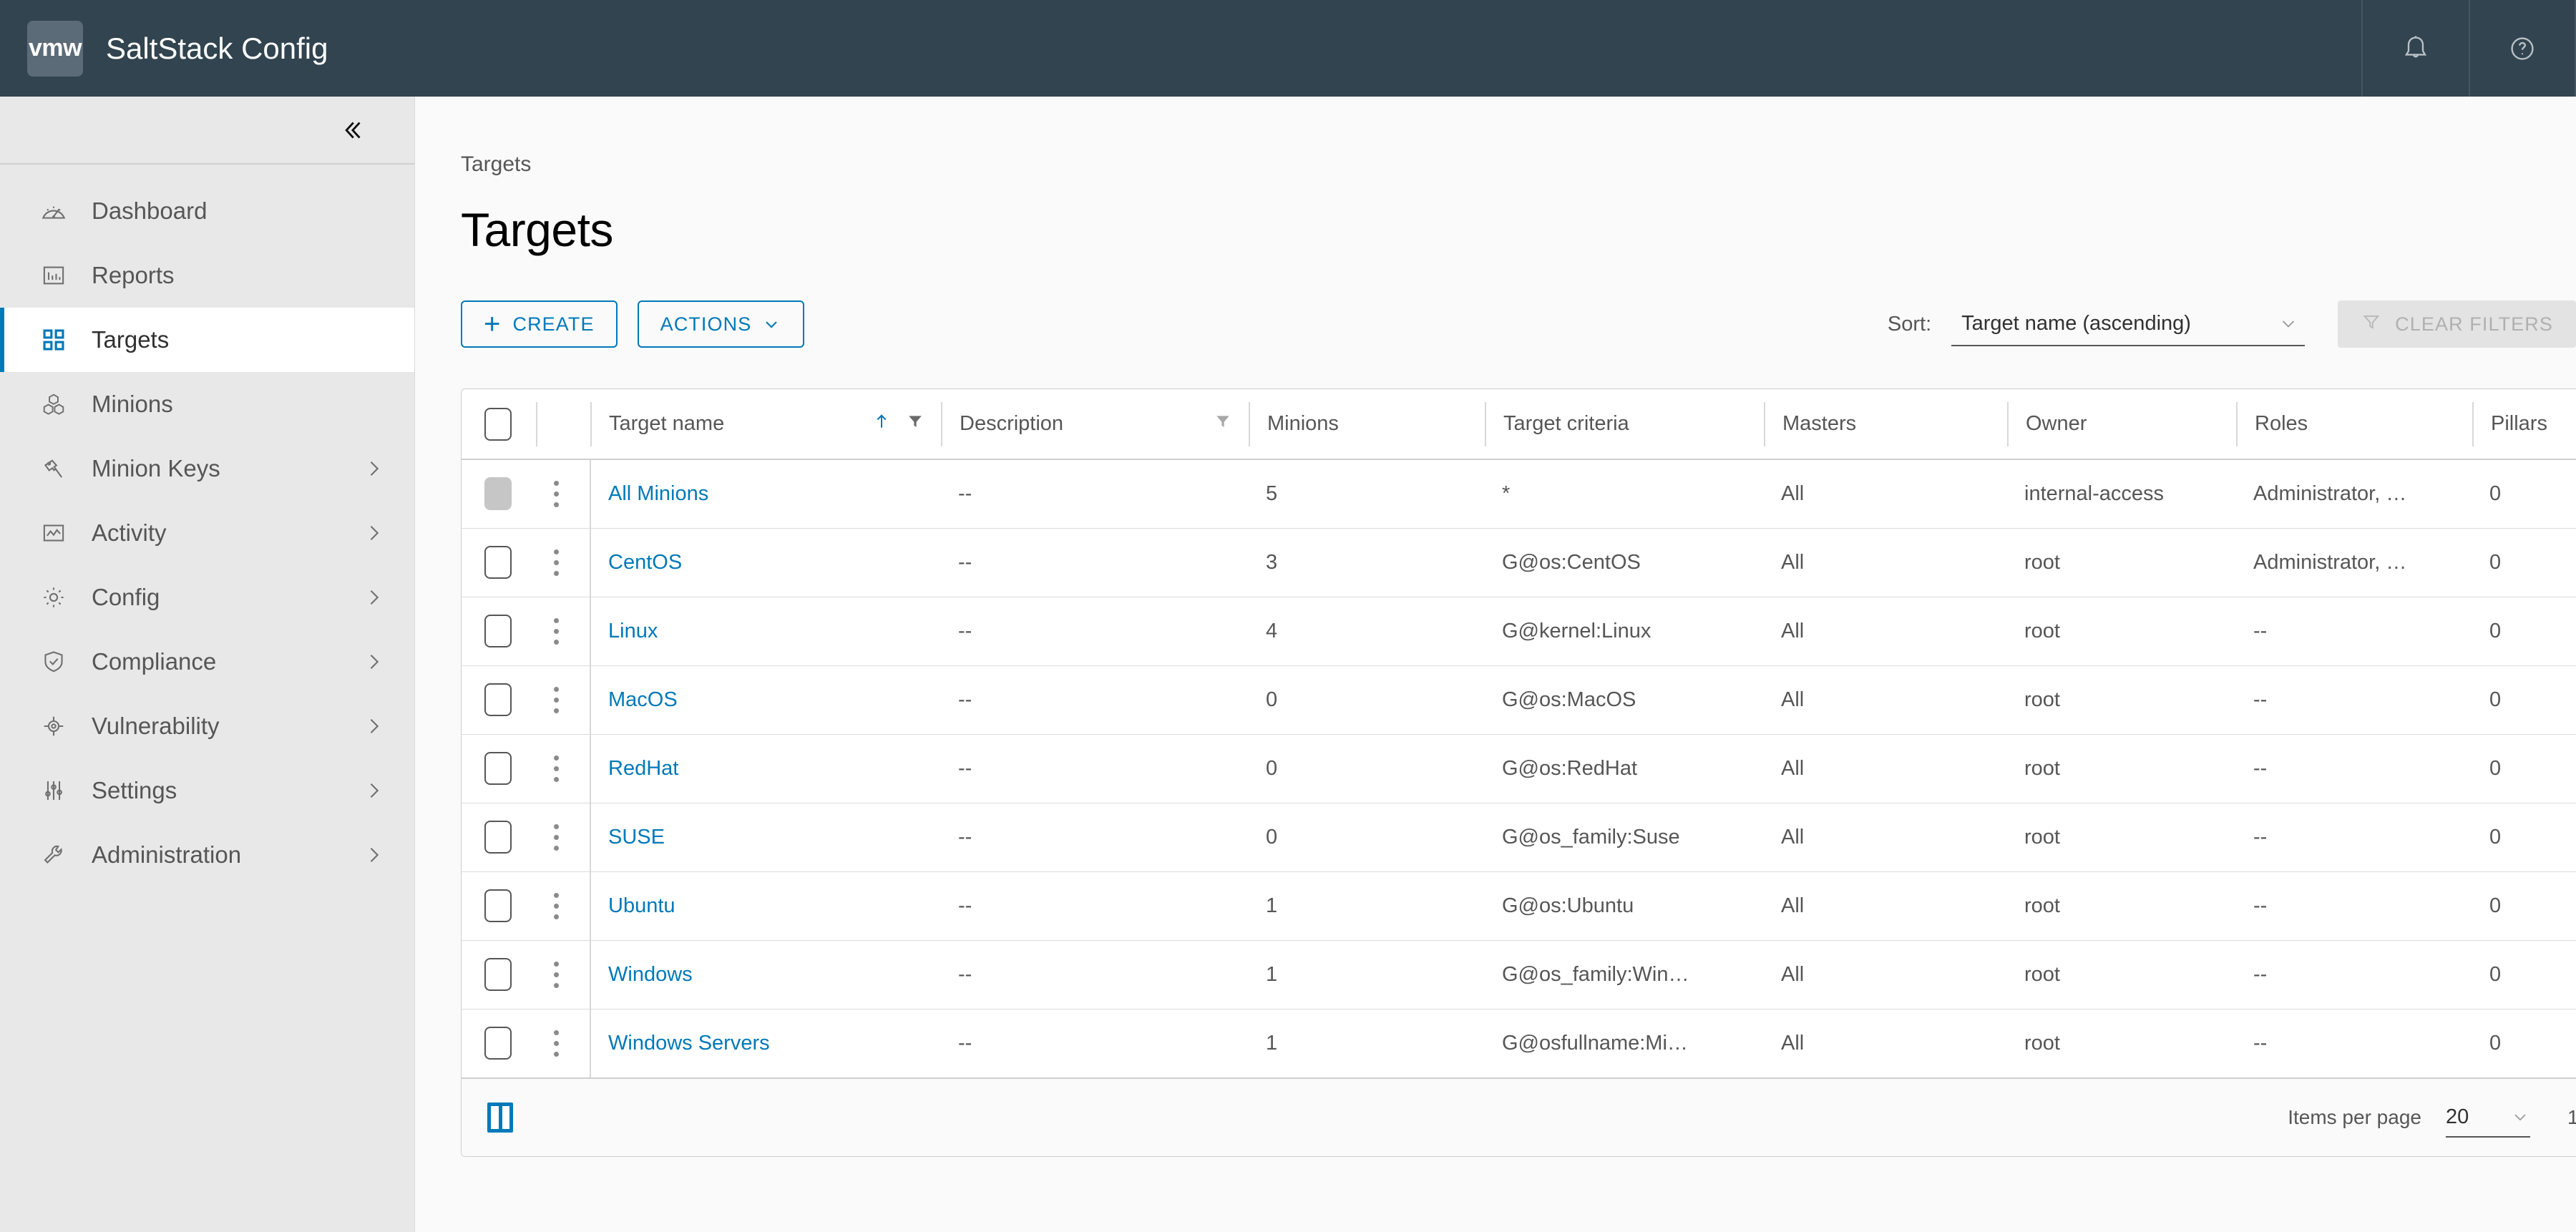  Describe the element at coordinates (1095, 424) in the screenshot. I see `column-header-description: Description` at that location.